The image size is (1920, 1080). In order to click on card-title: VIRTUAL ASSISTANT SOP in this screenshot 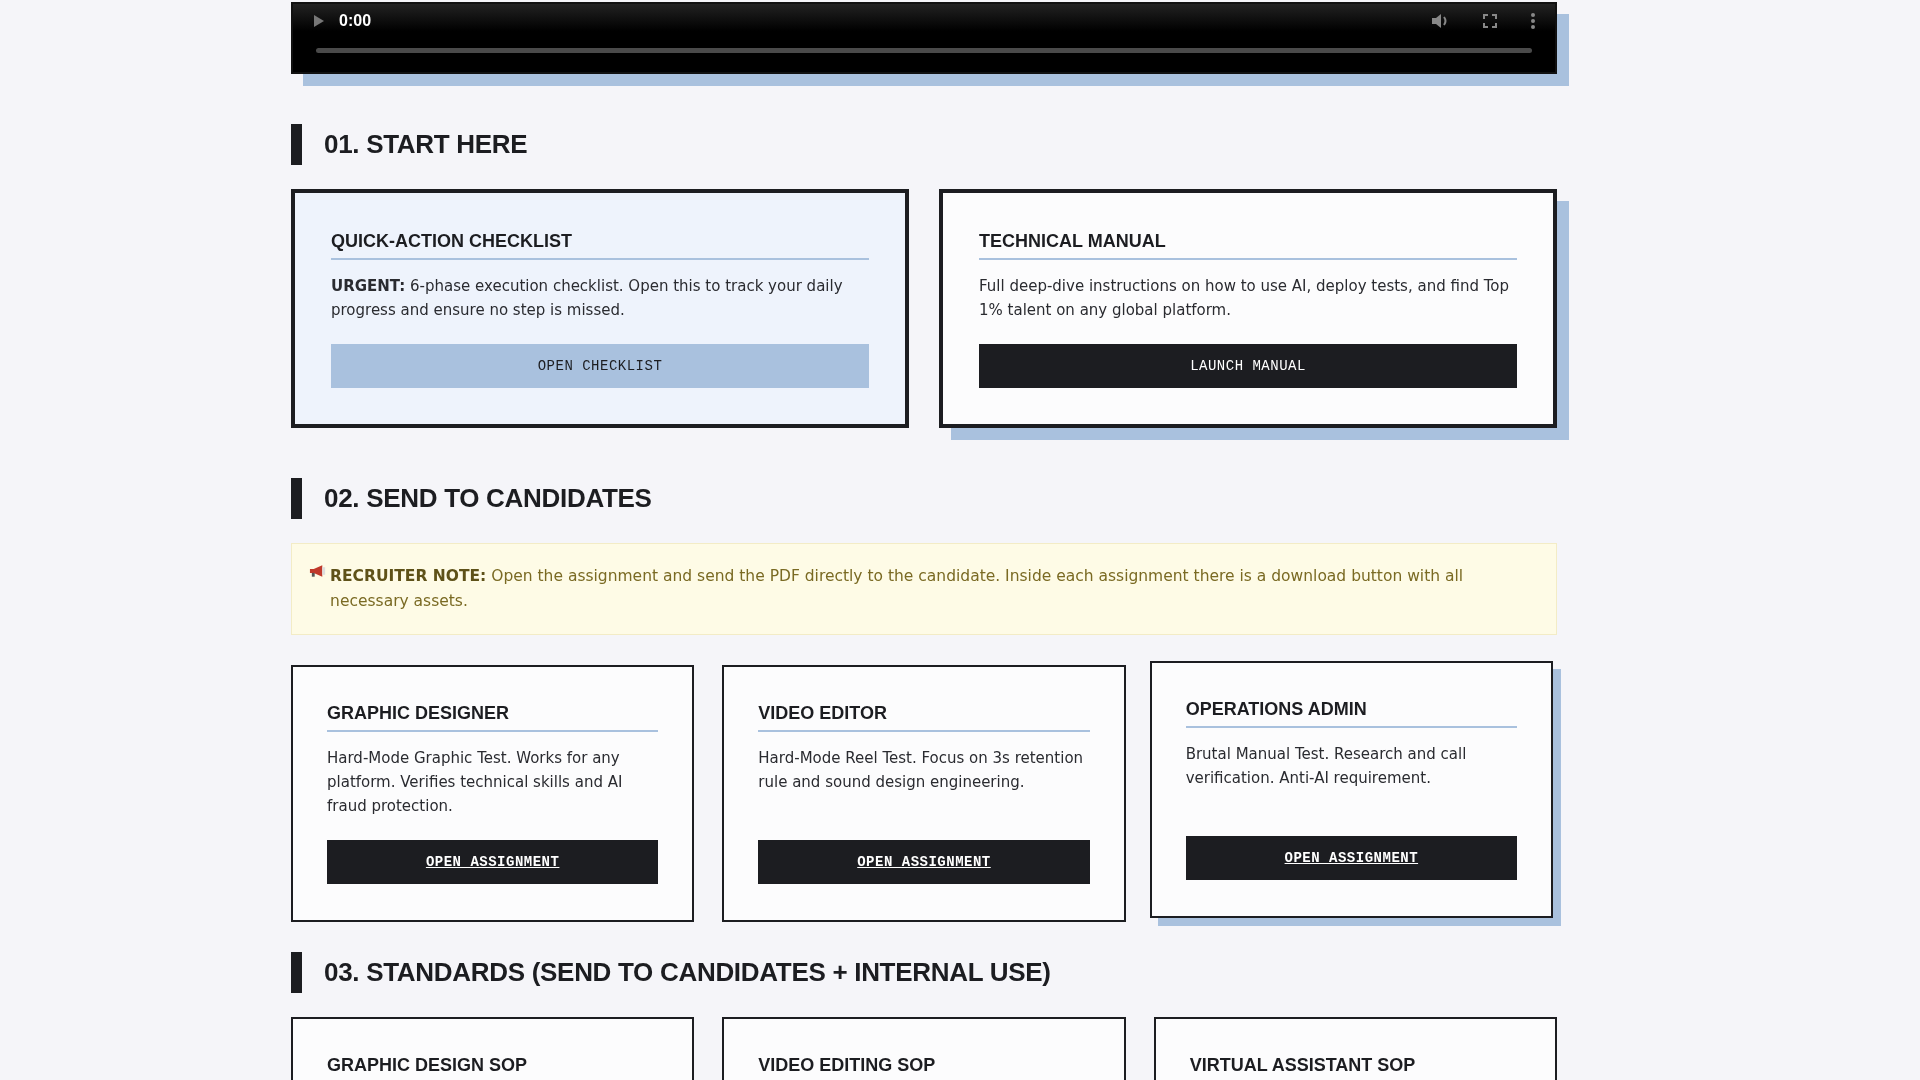, I will do `click(1355, 1067)`.